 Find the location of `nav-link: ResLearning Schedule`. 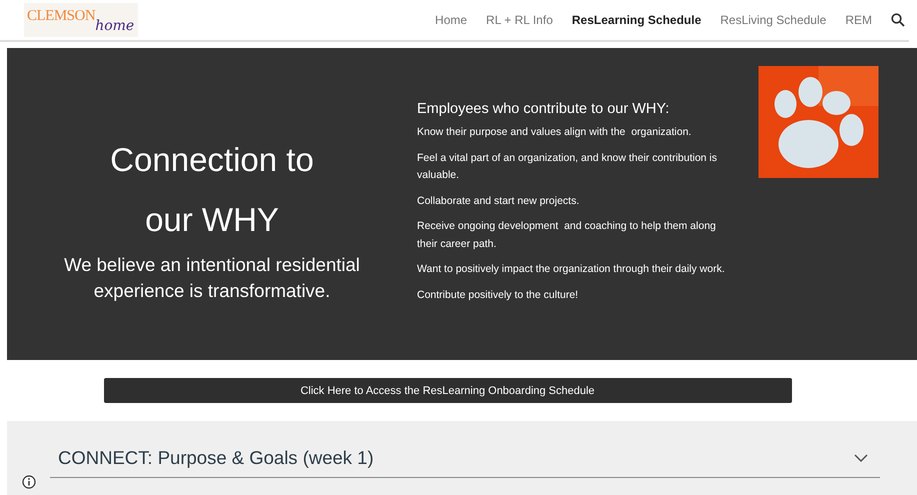

nav-link: ResLearning Schedule is located at coordinates (637, 20).